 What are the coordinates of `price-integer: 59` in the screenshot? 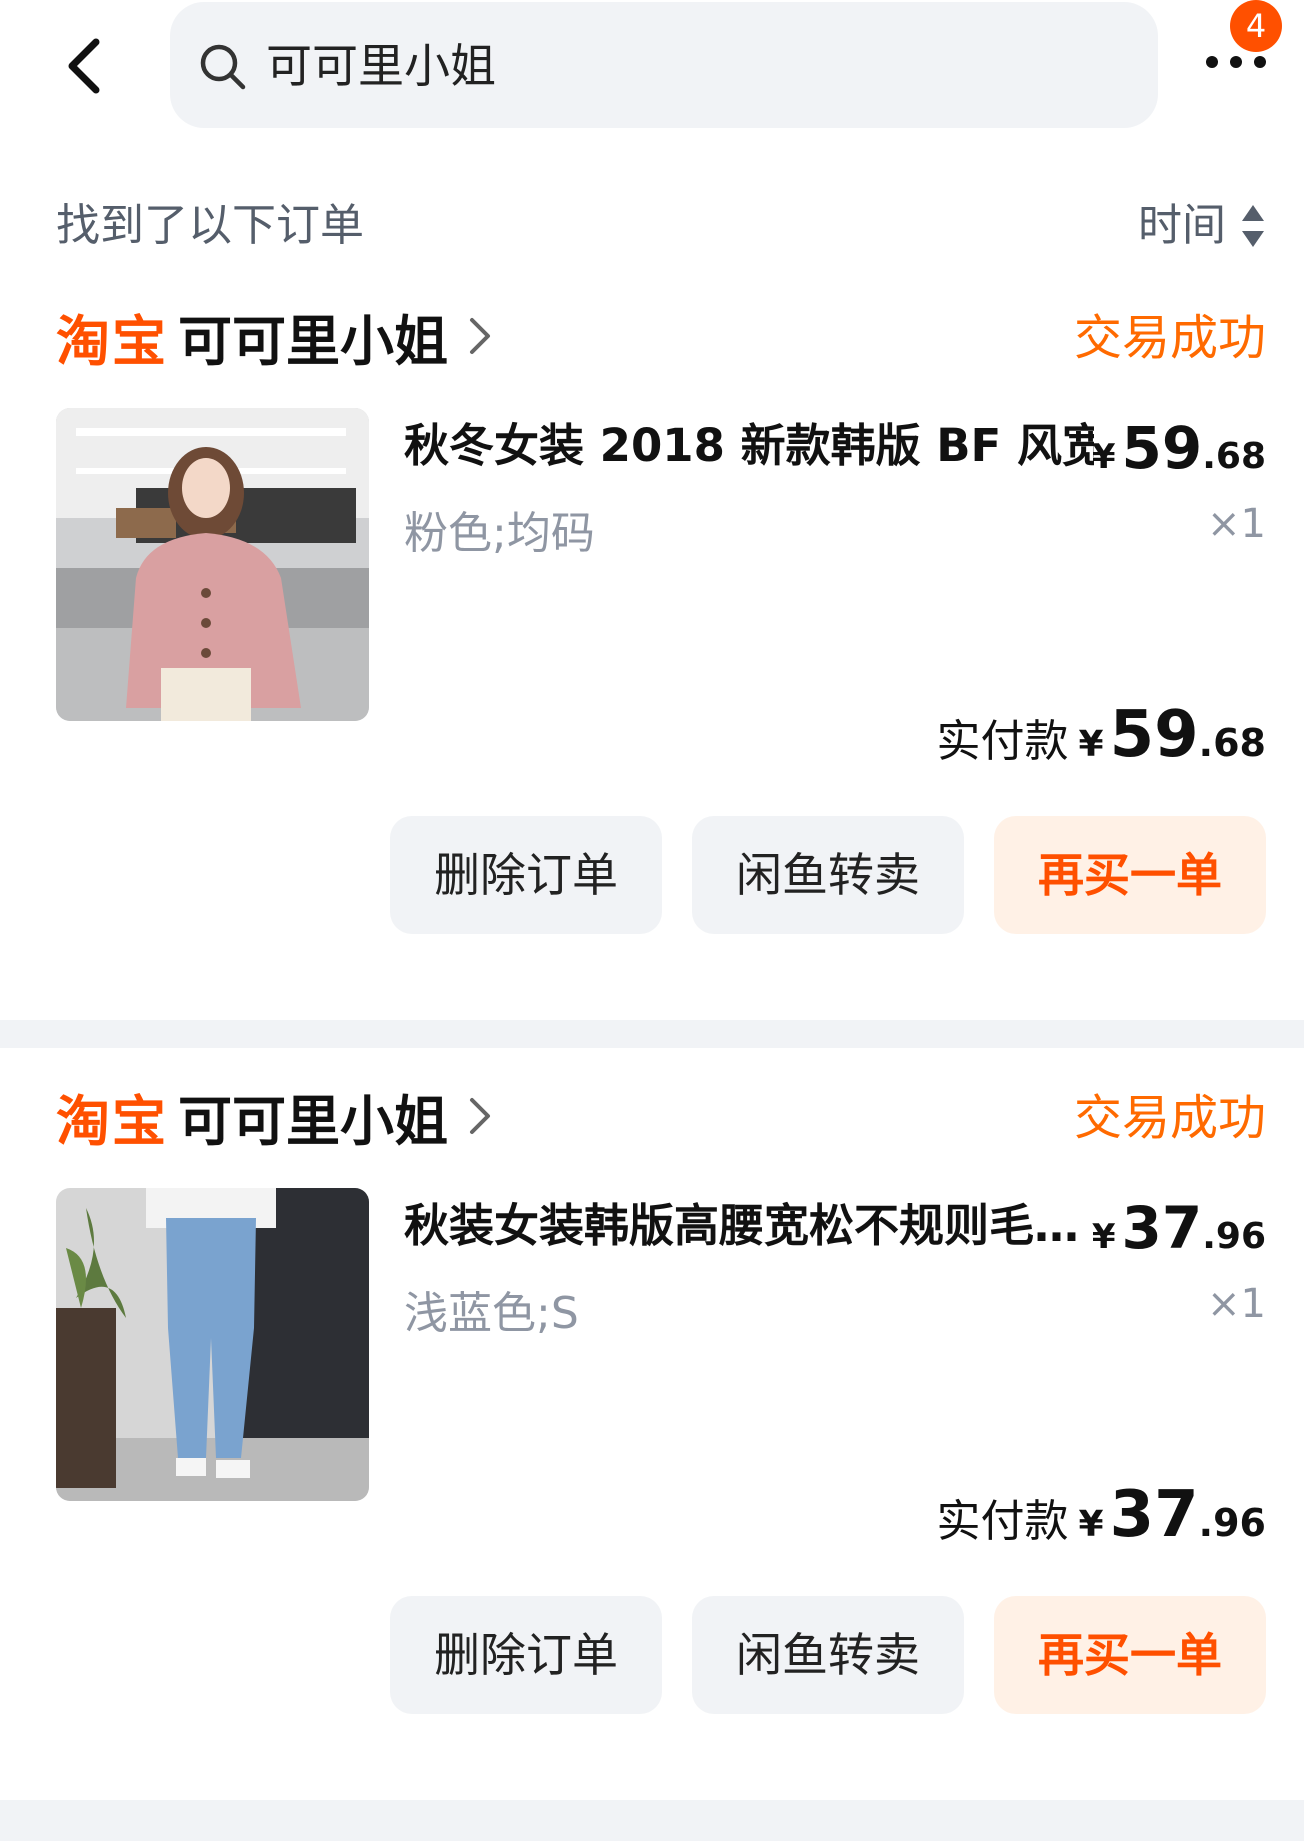 It's located at (1162, 448).